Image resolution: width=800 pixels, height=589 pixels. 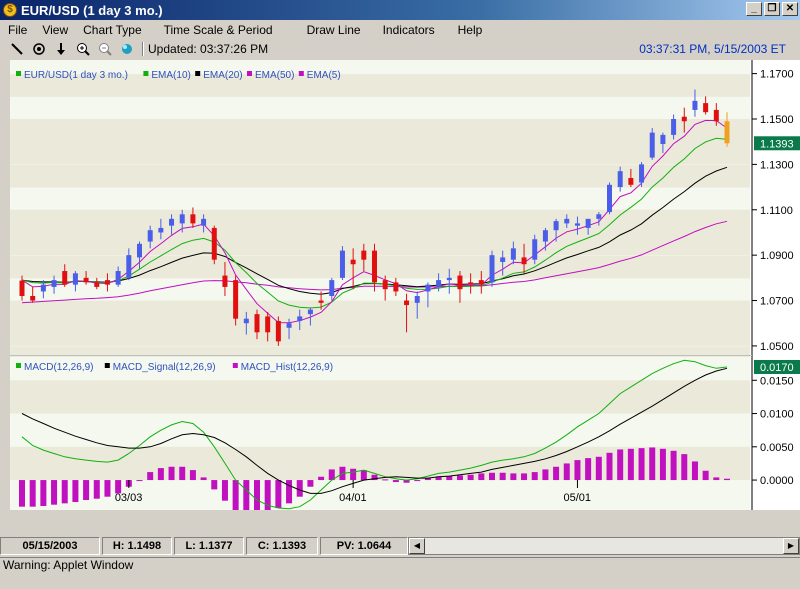 I want to click on last-macd-label: 0.0170, so click(x=777, y=368).